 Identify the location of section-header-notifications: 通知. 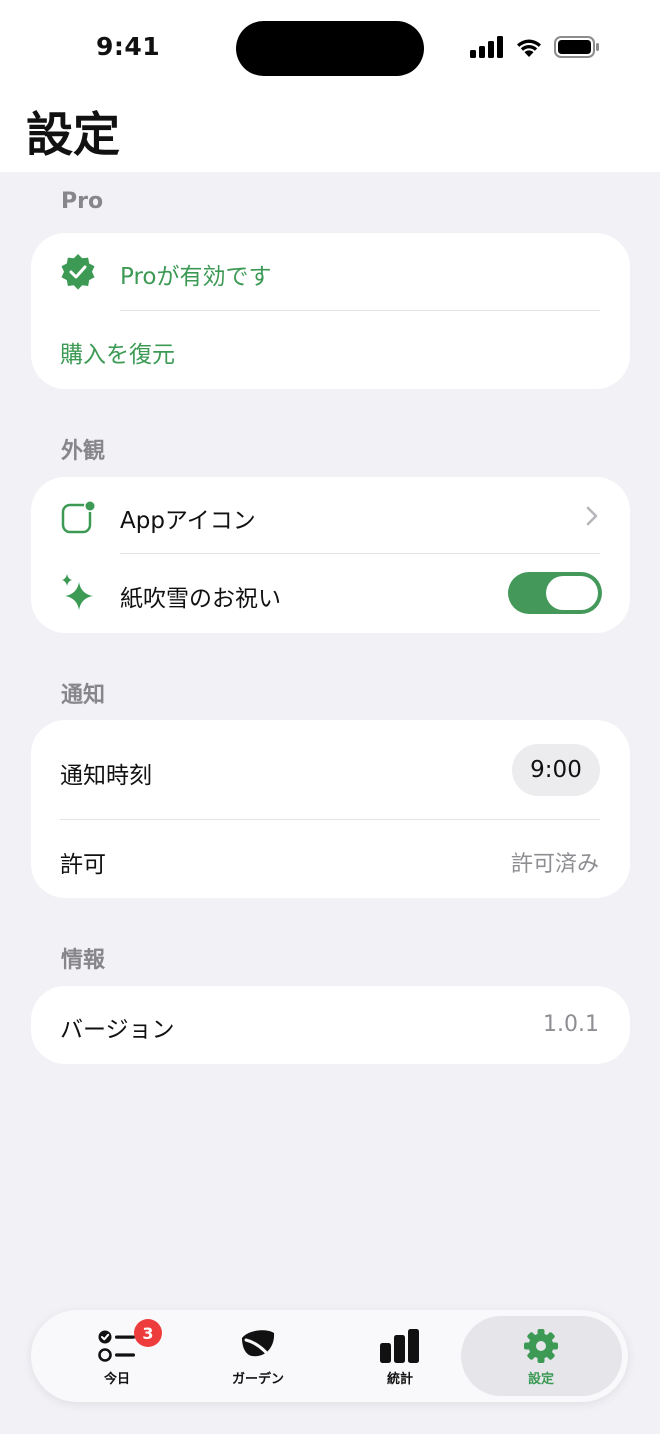
(83, 695).